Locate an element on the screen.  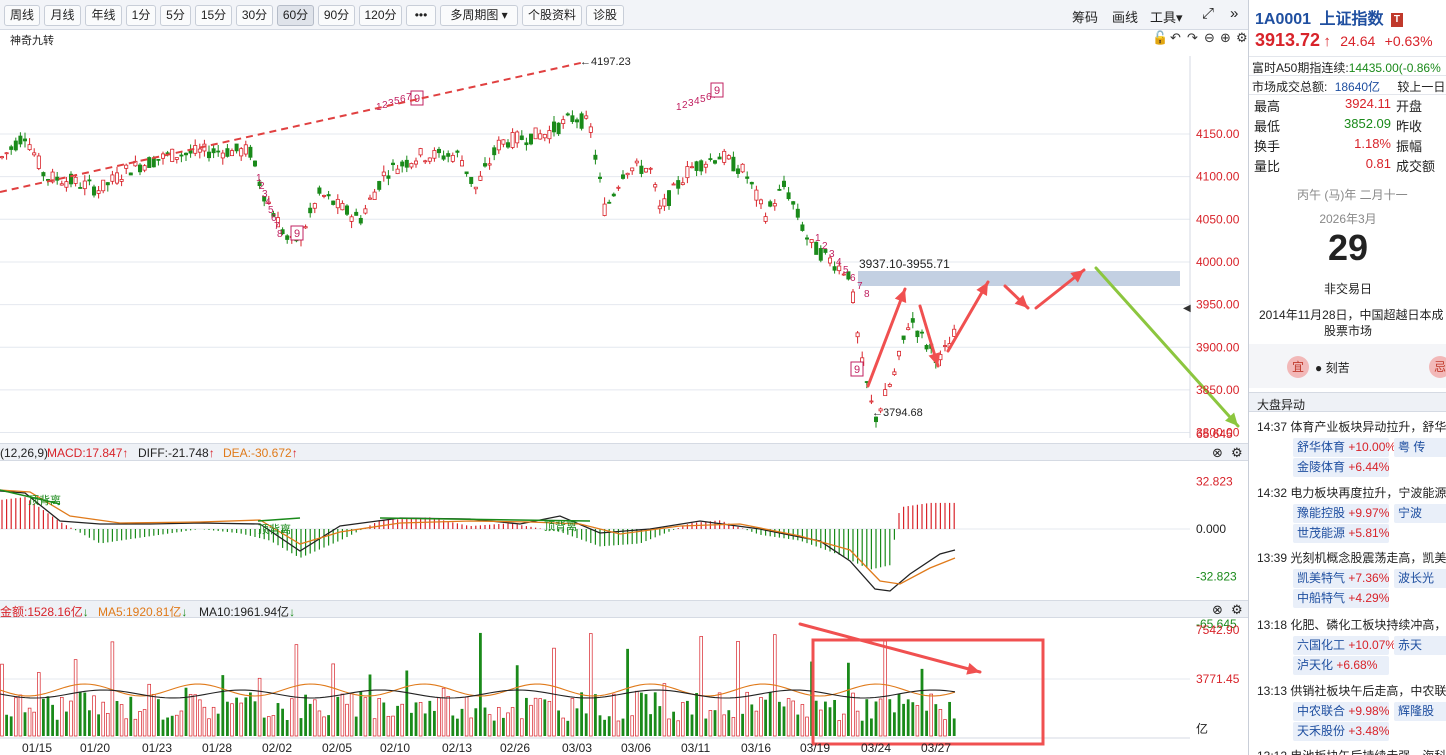
stock-chip: 世茂能源 +5.81% is located at coordinates (1341, 533).